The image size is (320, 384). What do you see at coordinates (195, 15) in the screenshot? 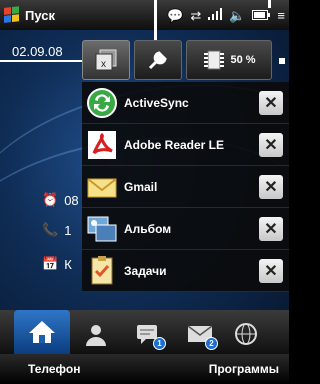
I see `sync-icon: ⇄` at bounding box center [195, 15].